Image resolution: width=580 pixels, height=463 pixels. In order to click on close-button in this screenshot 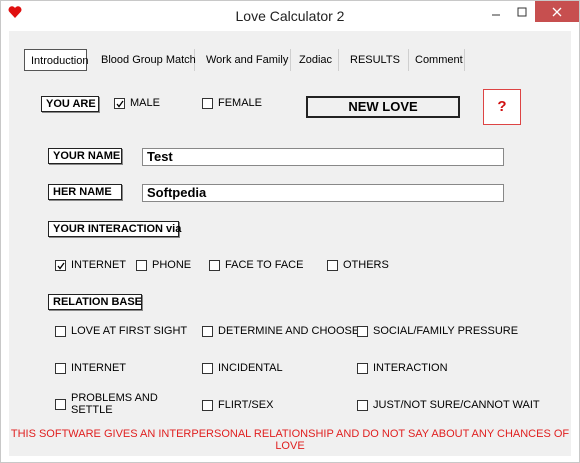, I will do `click(557, 11)`.